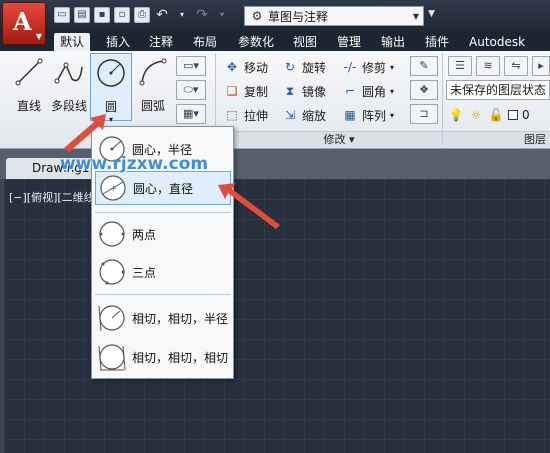  Describe the element at coordinates (118, 42) in the screenshot. I see `tab-insert: 插入` at that location.